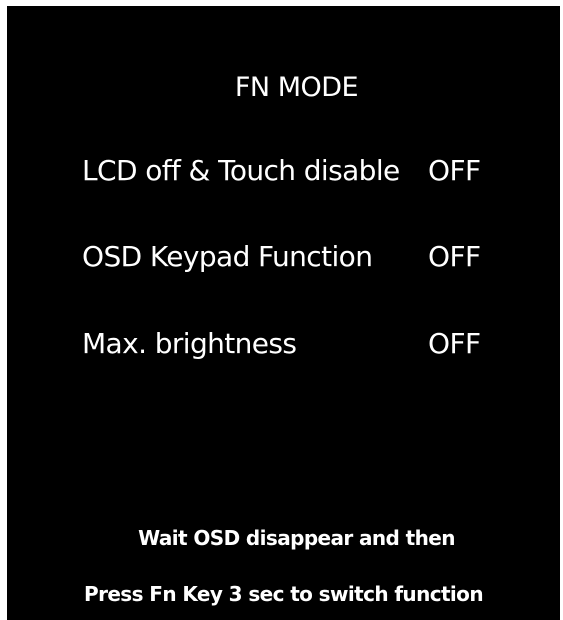 This screenshot has width=563, height=620. I want to click on instruction-line-1: Wait OSD disappear and then, so click(296, 538).